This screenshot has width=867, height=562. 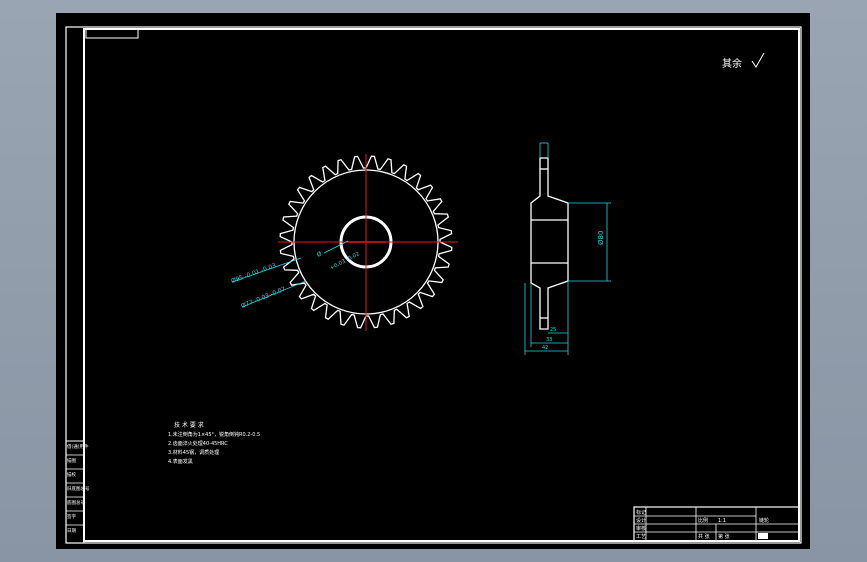 I want to click on mid-width-dim: 33, so click(x=549, y=340).